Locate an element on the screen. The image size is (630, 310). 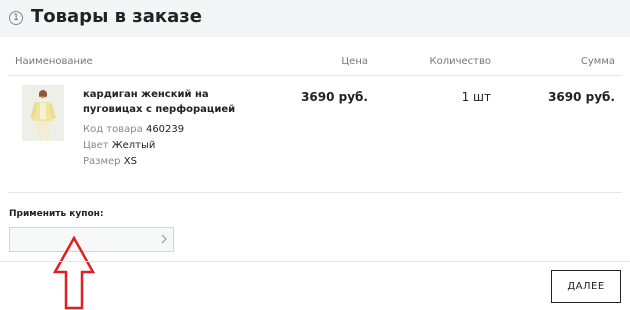
product-size-value: XS is located at coordinates (130, 161).